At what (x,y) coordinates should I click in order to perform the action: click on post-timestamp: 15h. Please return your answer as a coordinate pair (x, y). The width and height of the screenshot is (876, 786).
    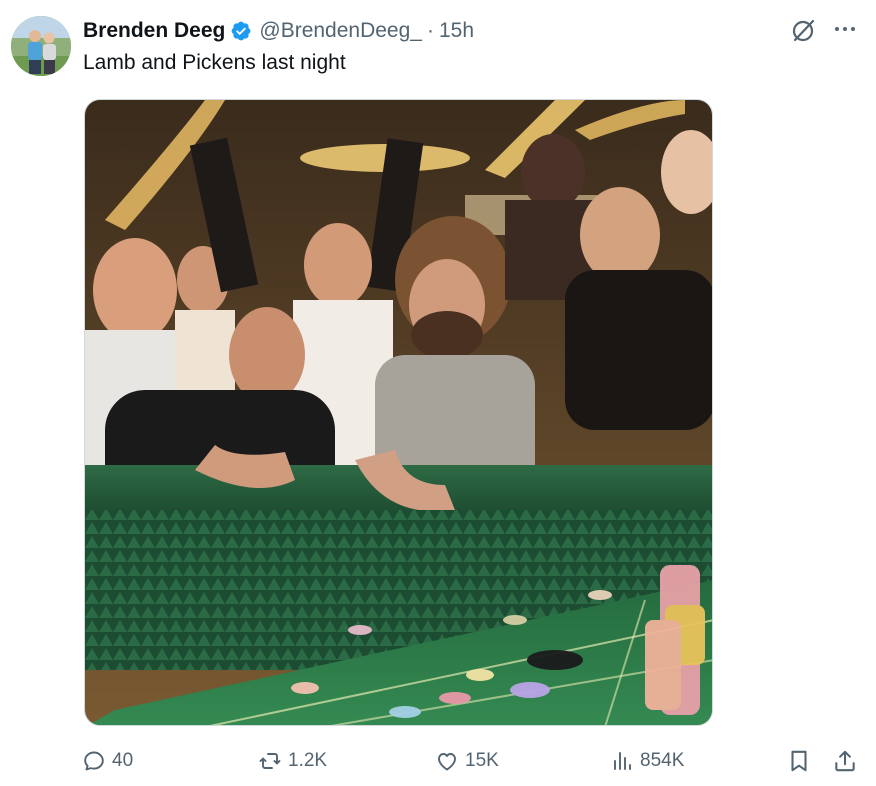
    Looking at the image, I should click on (456, 31).